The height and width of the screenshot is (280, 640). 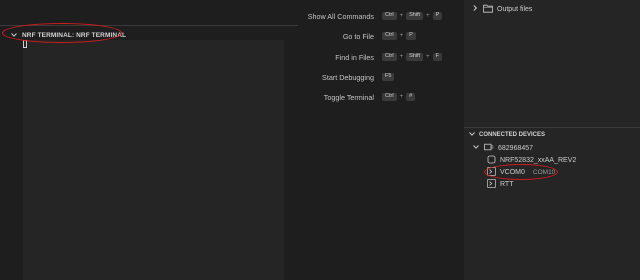 I want to click on shortcut-label: Find in Files, so click(x=354, y=57).